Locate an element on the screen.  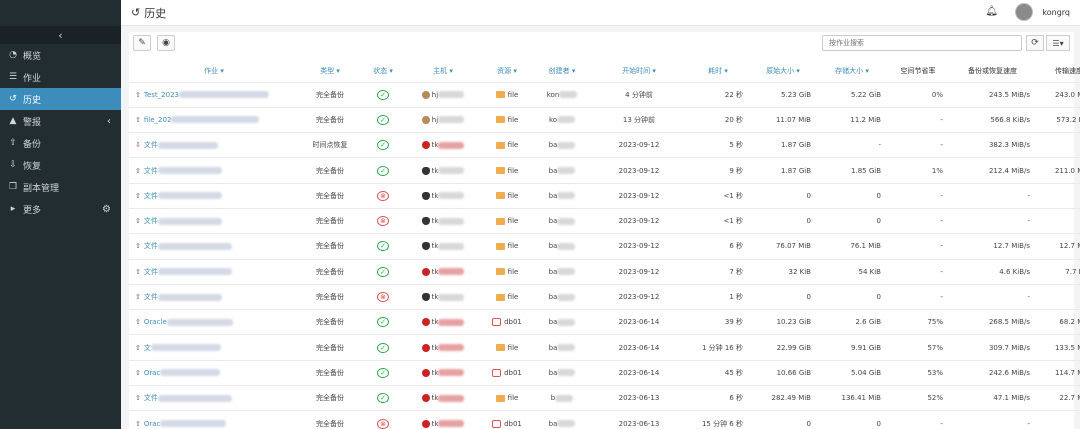
chevron-left-icon: ‹ is located at coordinates (109, 121).